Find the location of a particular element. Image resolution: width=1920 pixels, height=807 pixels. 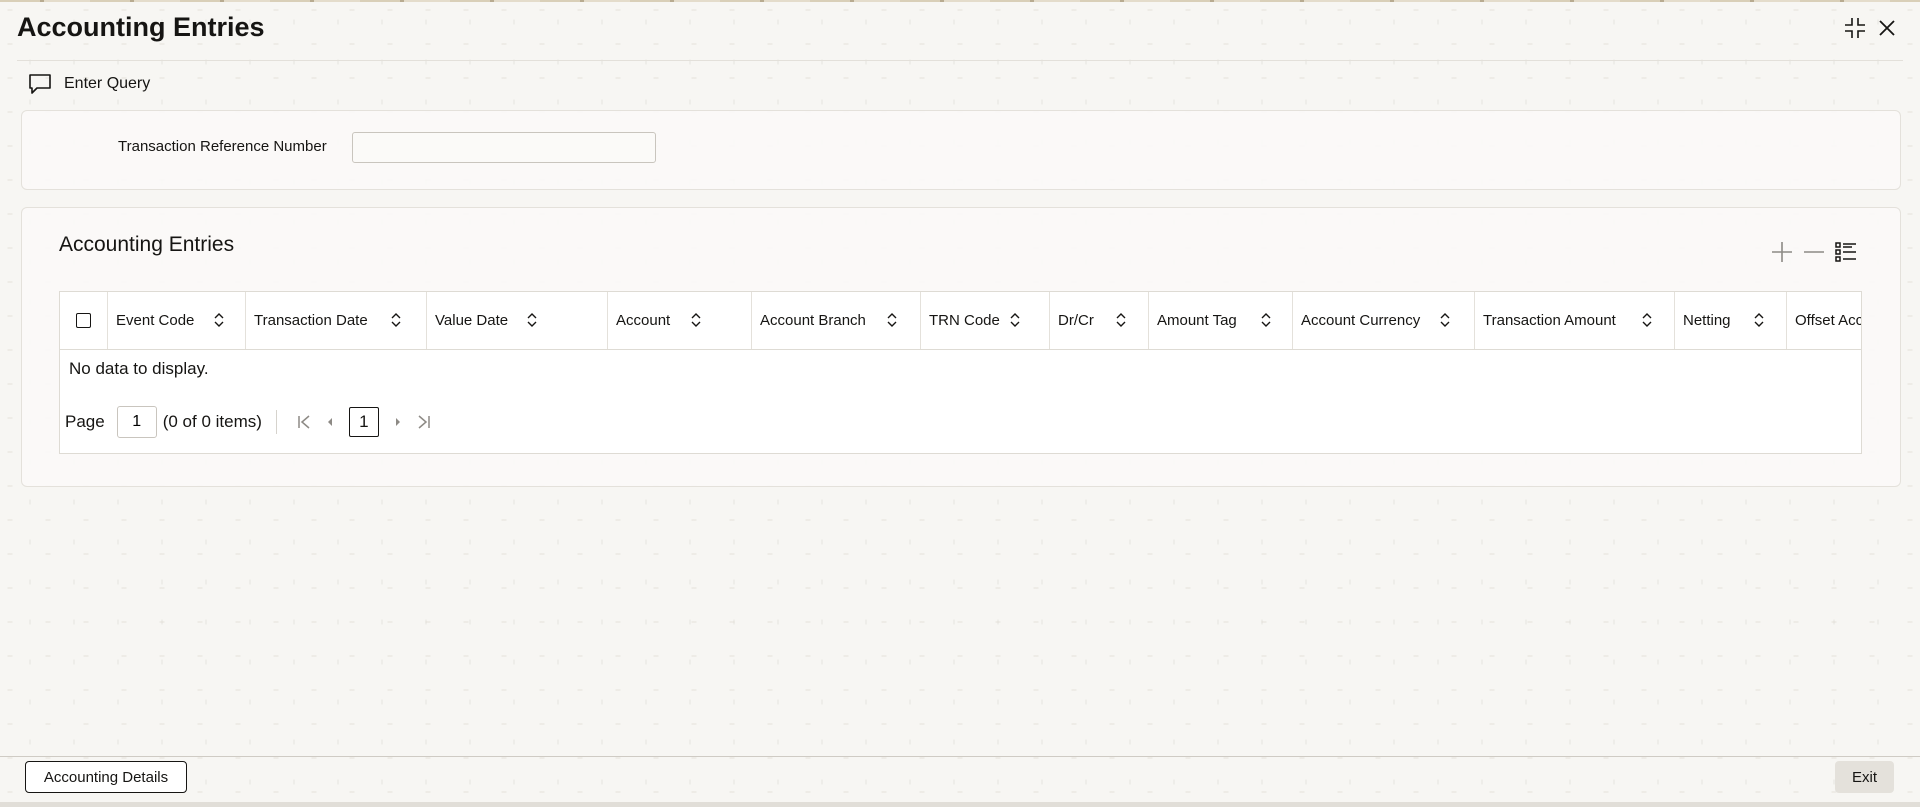

maximize-button is located at coordinates (1855, 28).